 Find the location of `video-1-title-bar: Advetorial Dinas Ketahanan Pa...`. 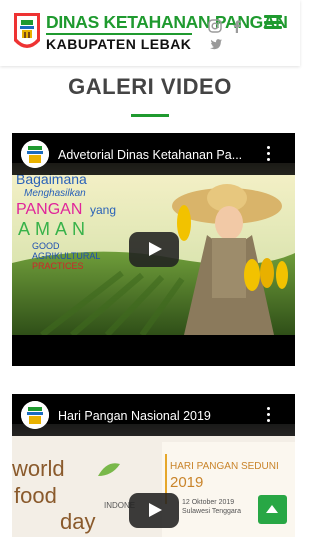

video-1-title-bar: Advetorial Dinas Ketahanan Pa... is located at coordinates (153, 154).